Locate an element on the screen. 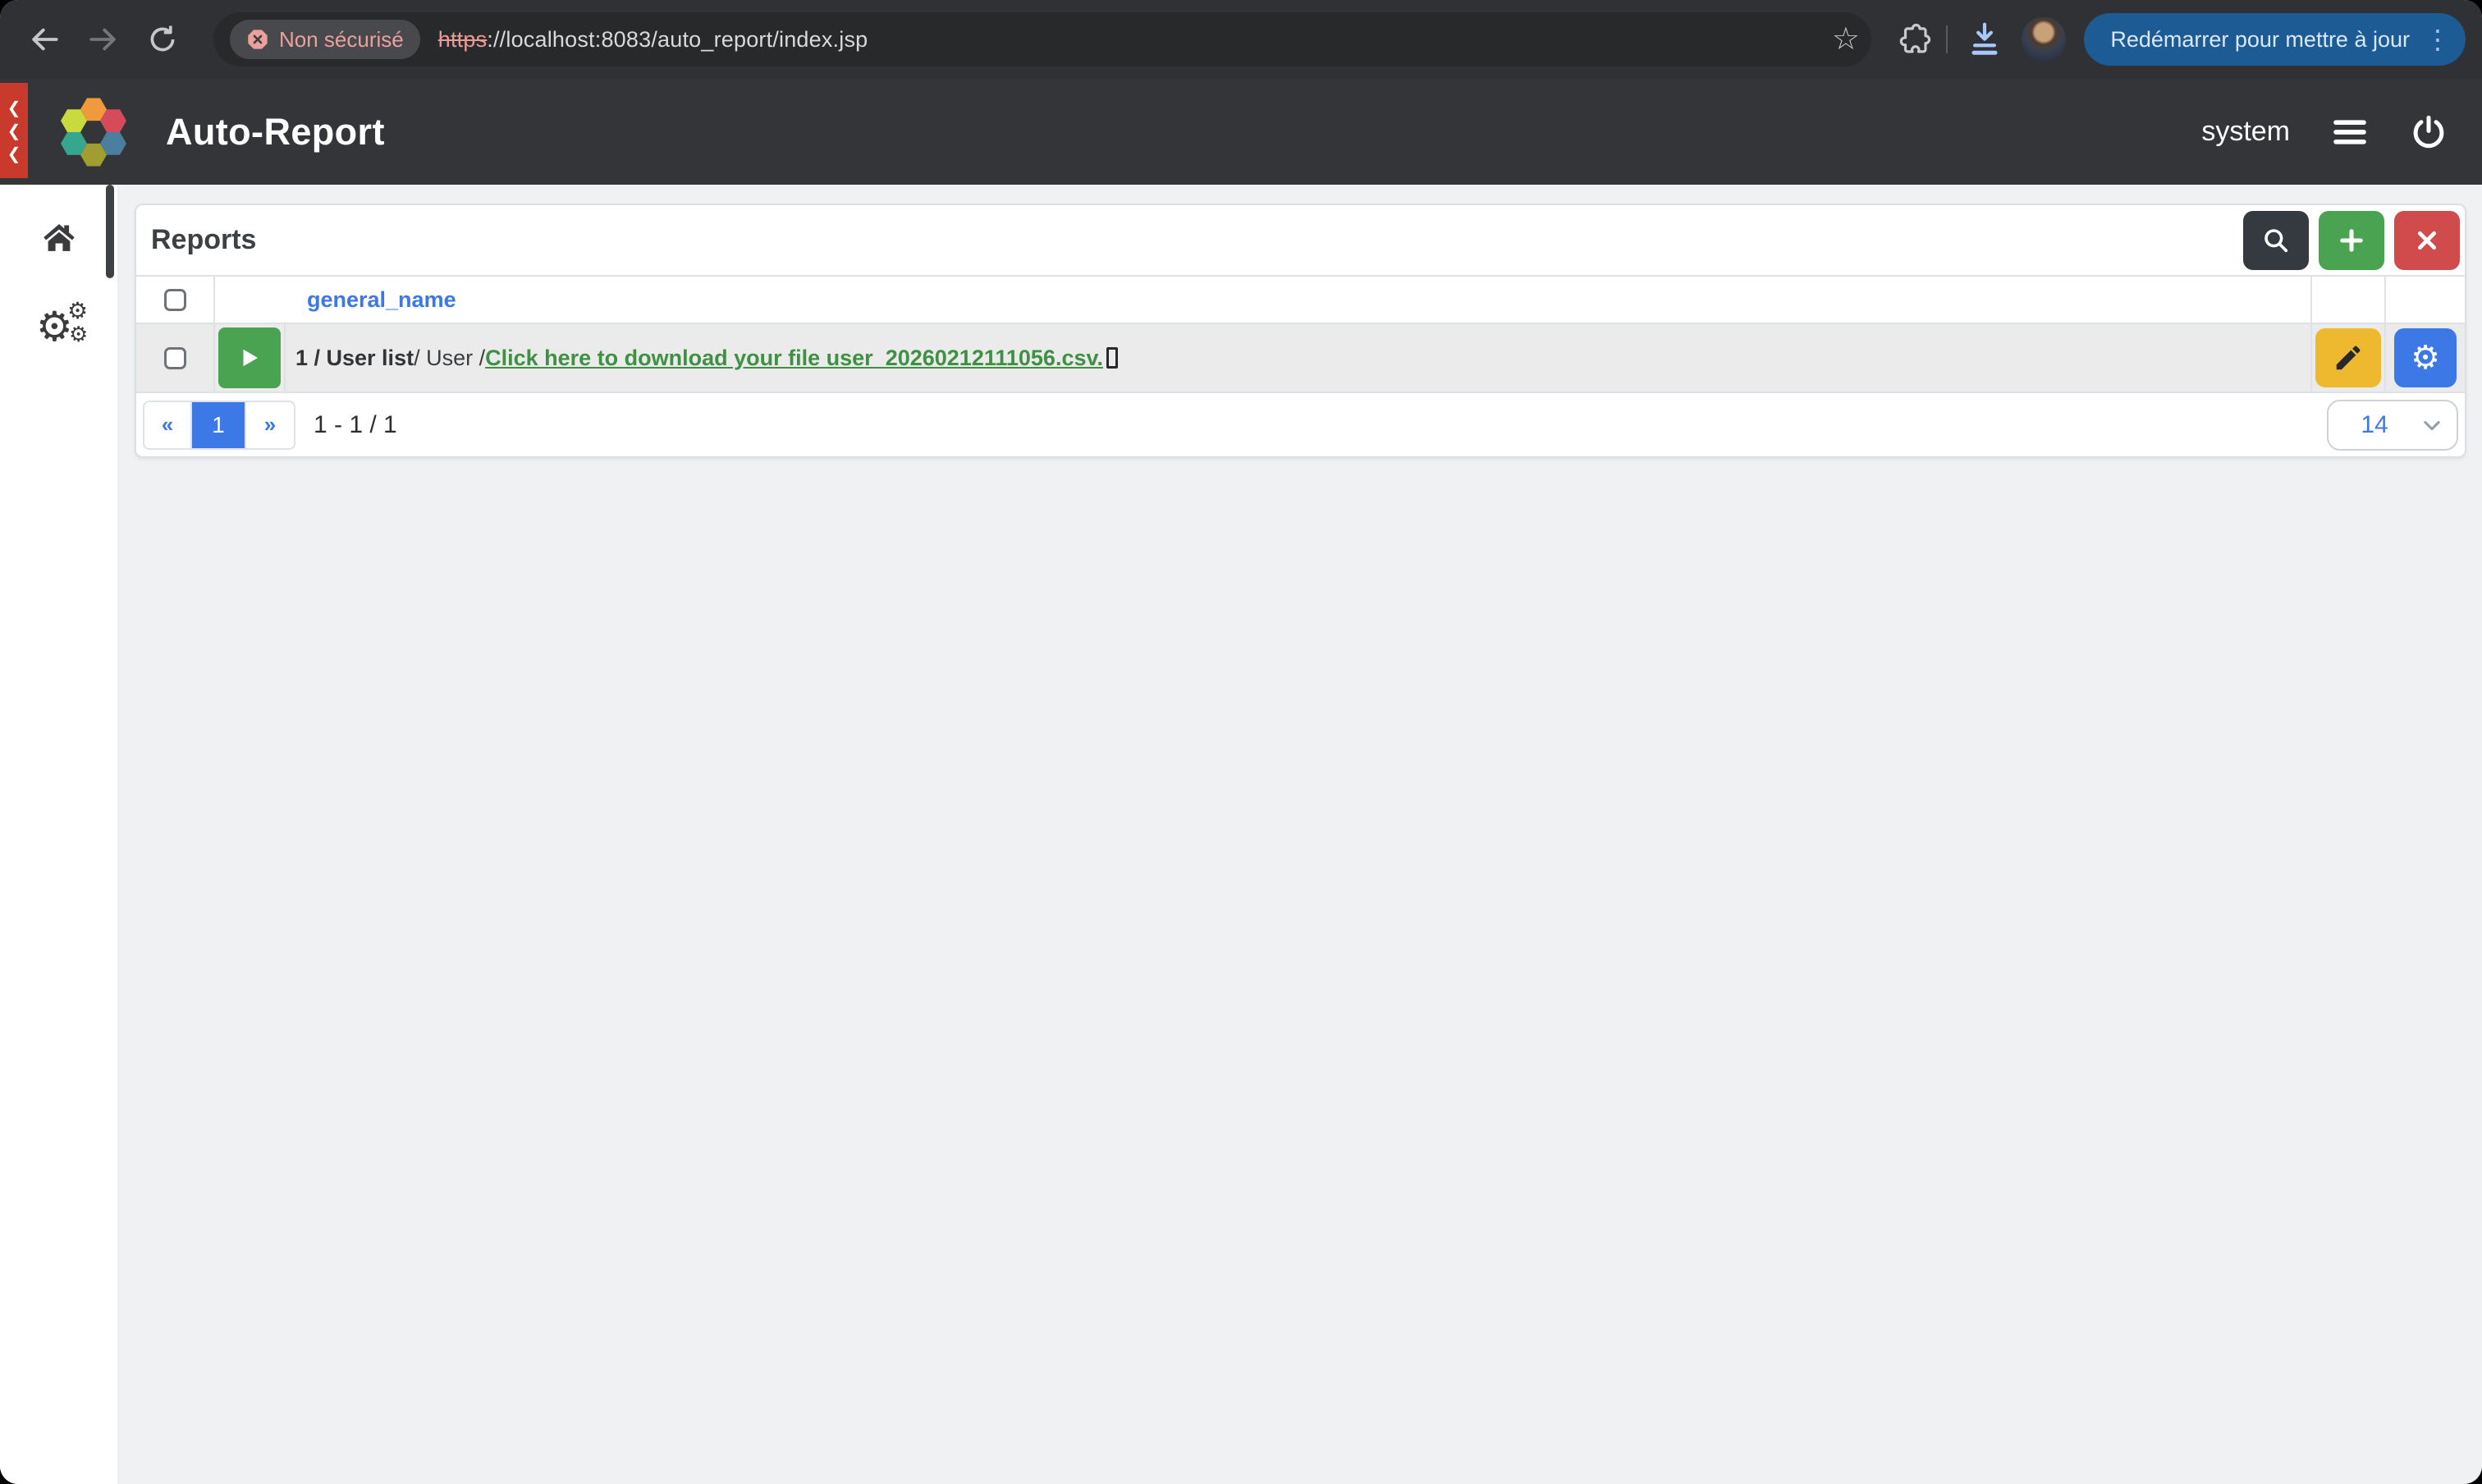  forward-button is located at coordinates (103, 39).